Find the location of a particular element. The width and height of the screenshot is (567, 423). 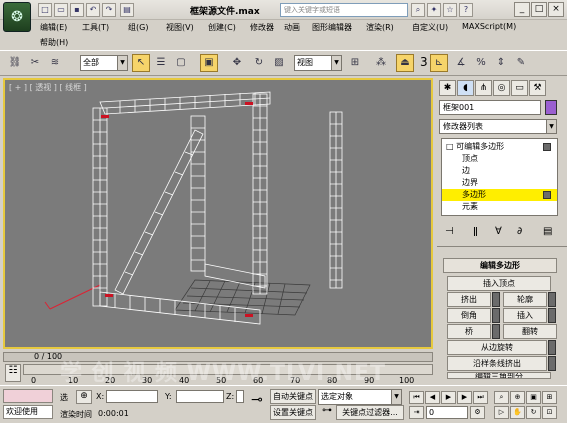

pin-stack-icon: ⊣ is located at coordinates (449, 231).